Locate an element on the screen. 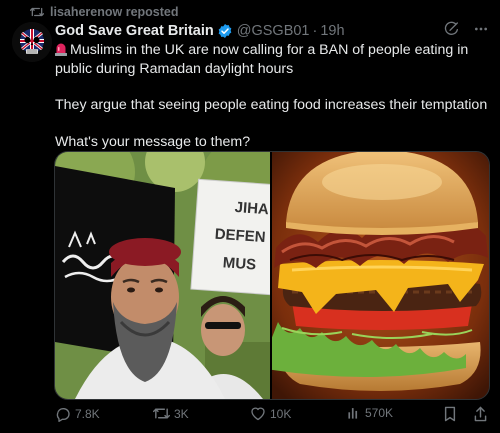 The image size is (500, 433). timestamp: 19h is located at coordinates (332, 31).